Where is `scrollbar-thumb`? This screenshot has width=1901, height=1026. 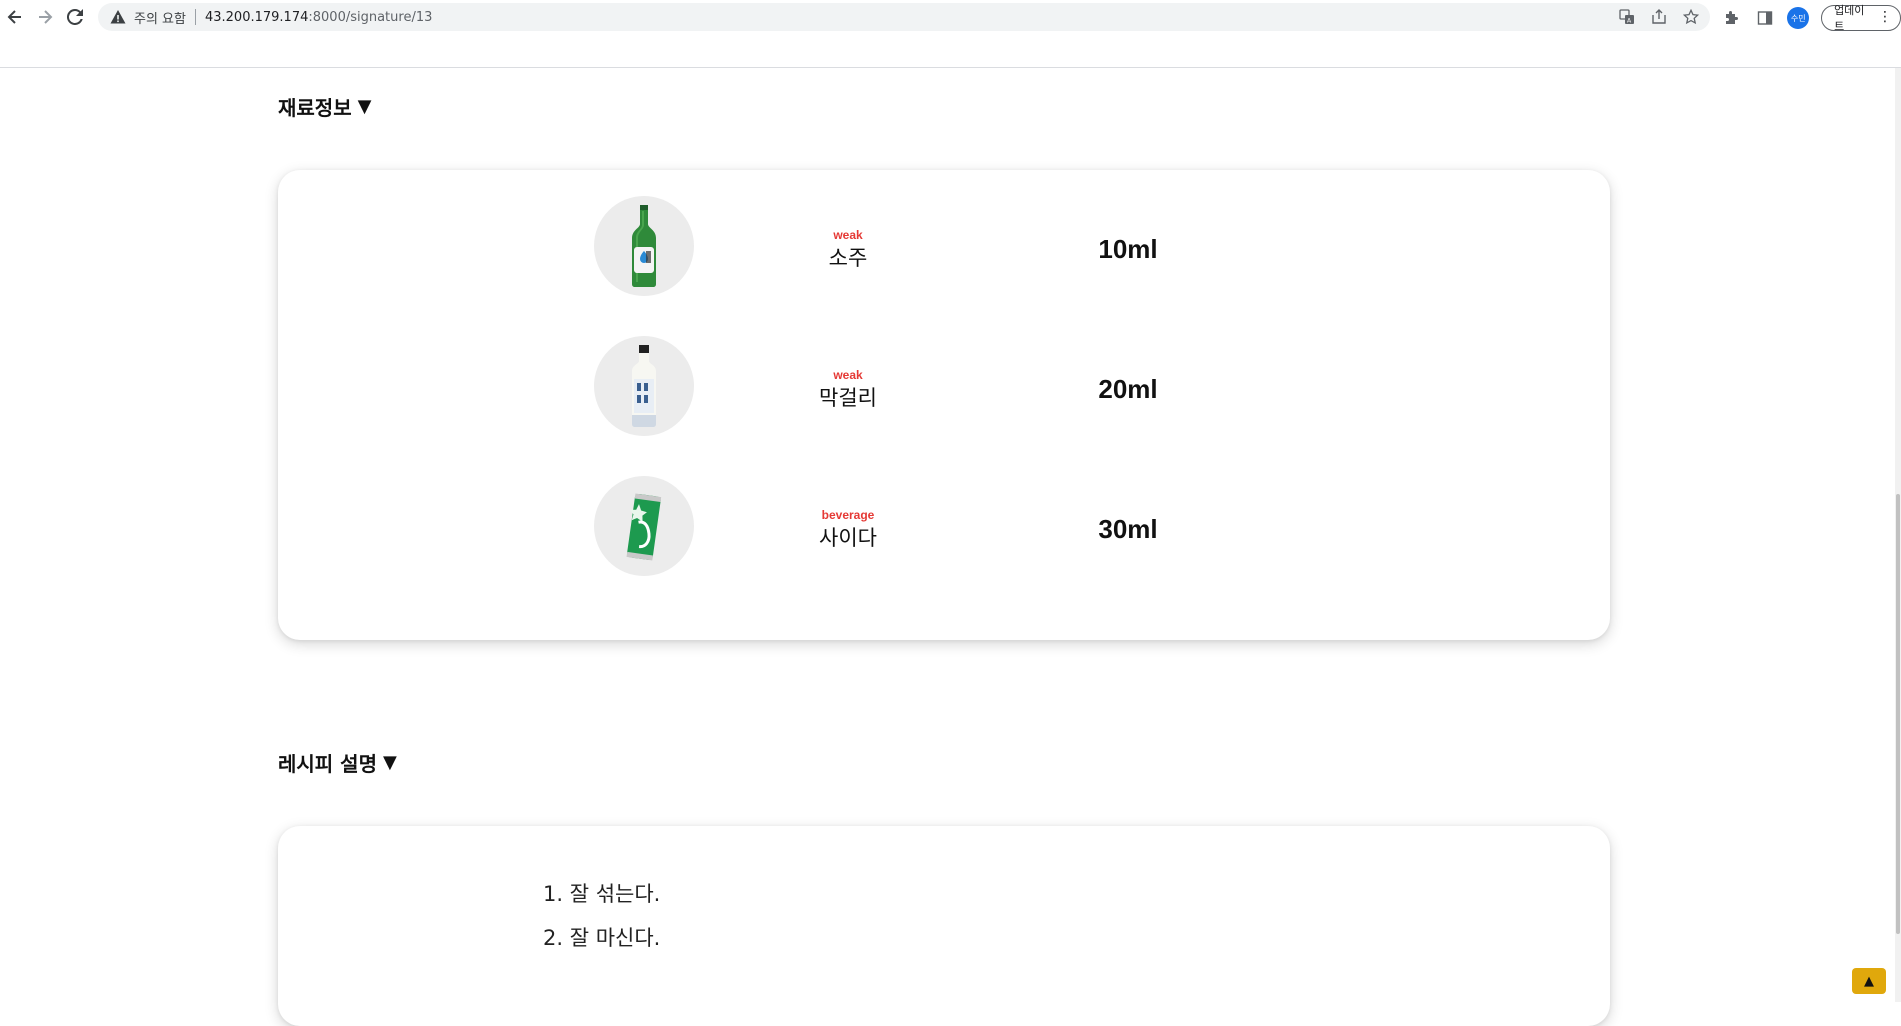
scrollbar-thumb is located at coordinates (1898, 714).